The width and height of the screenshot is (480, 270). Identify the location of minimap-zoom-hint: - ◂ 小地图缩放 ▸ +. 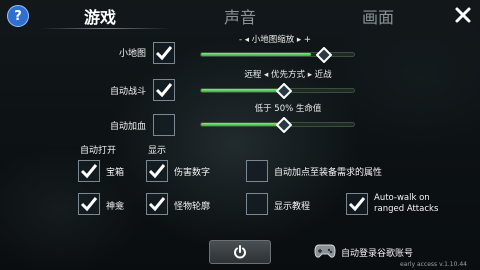
(275, 40).